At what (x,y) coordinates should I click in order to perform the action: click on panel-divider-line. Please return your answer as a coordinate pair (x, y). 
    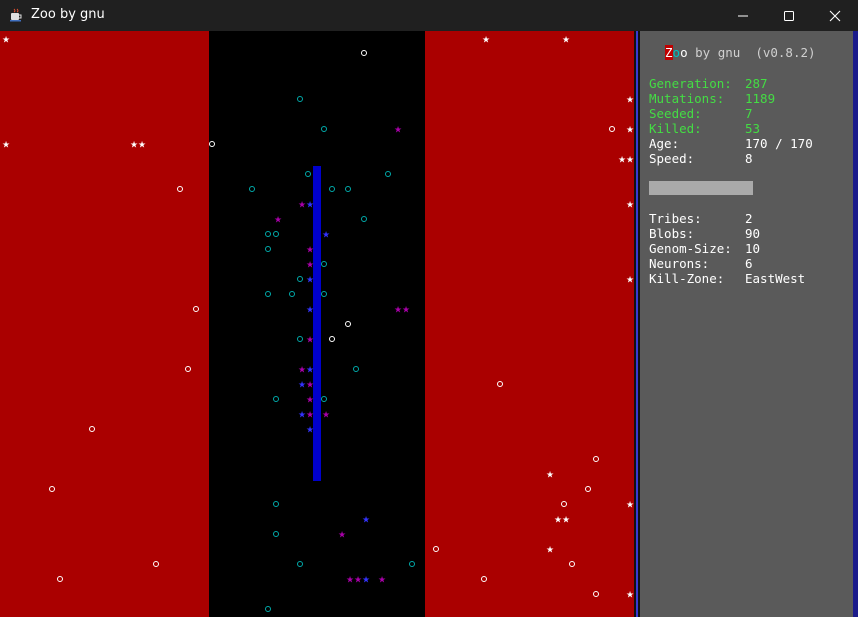
    Looking at the image, I should click on (637, 324).